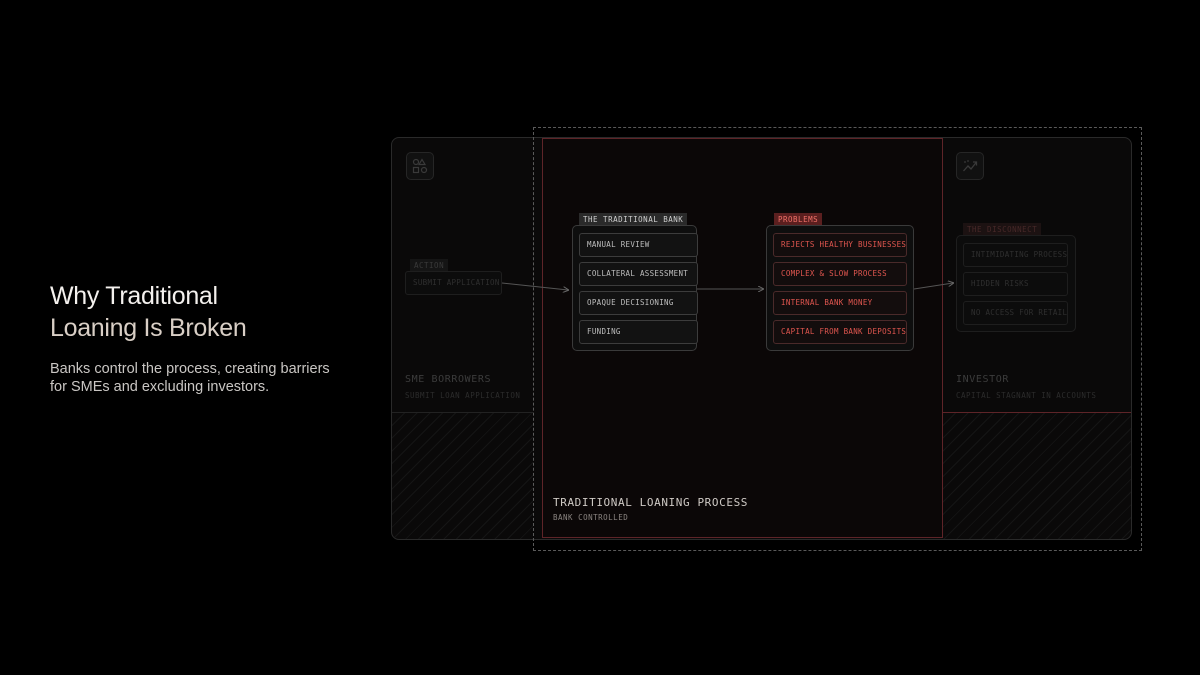  I want to click on arrow-problems-to-investor, so click(933, 286).